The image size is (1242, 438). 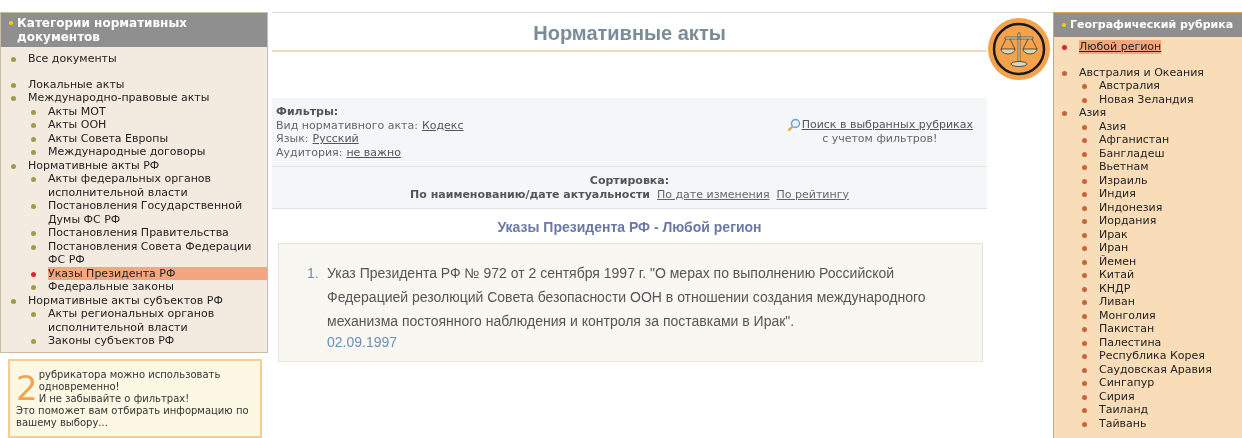 What do you see at coordinates (157, 253) in the screenshot?
I see `category-link: Постановления Совета Федерации ФС РФ` at bounding box center [157, 253].